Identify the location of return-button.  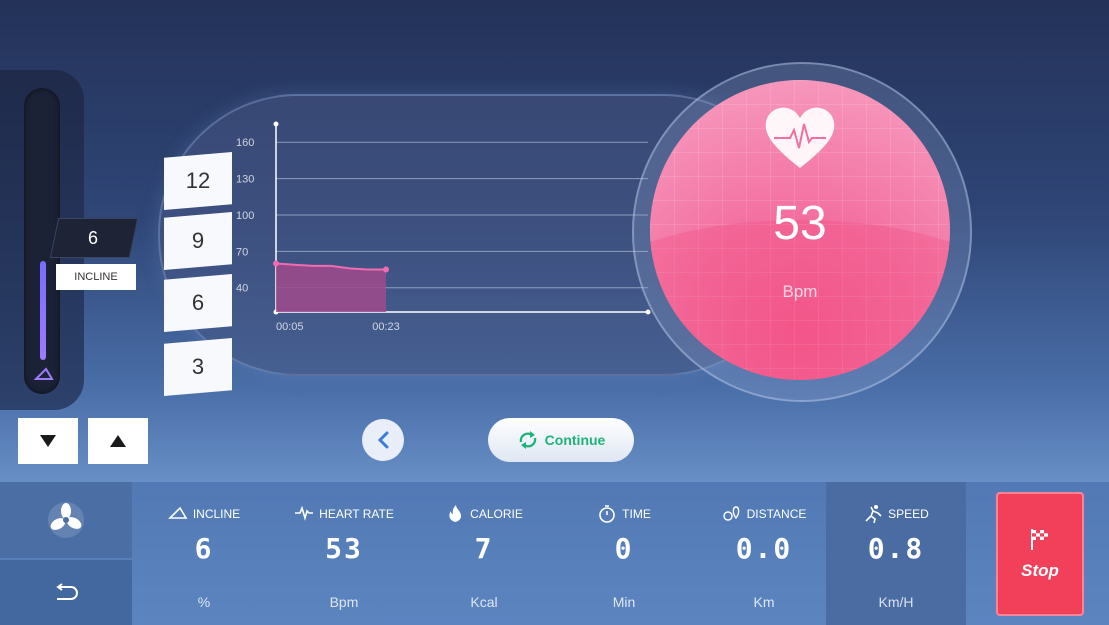
(66, 592).